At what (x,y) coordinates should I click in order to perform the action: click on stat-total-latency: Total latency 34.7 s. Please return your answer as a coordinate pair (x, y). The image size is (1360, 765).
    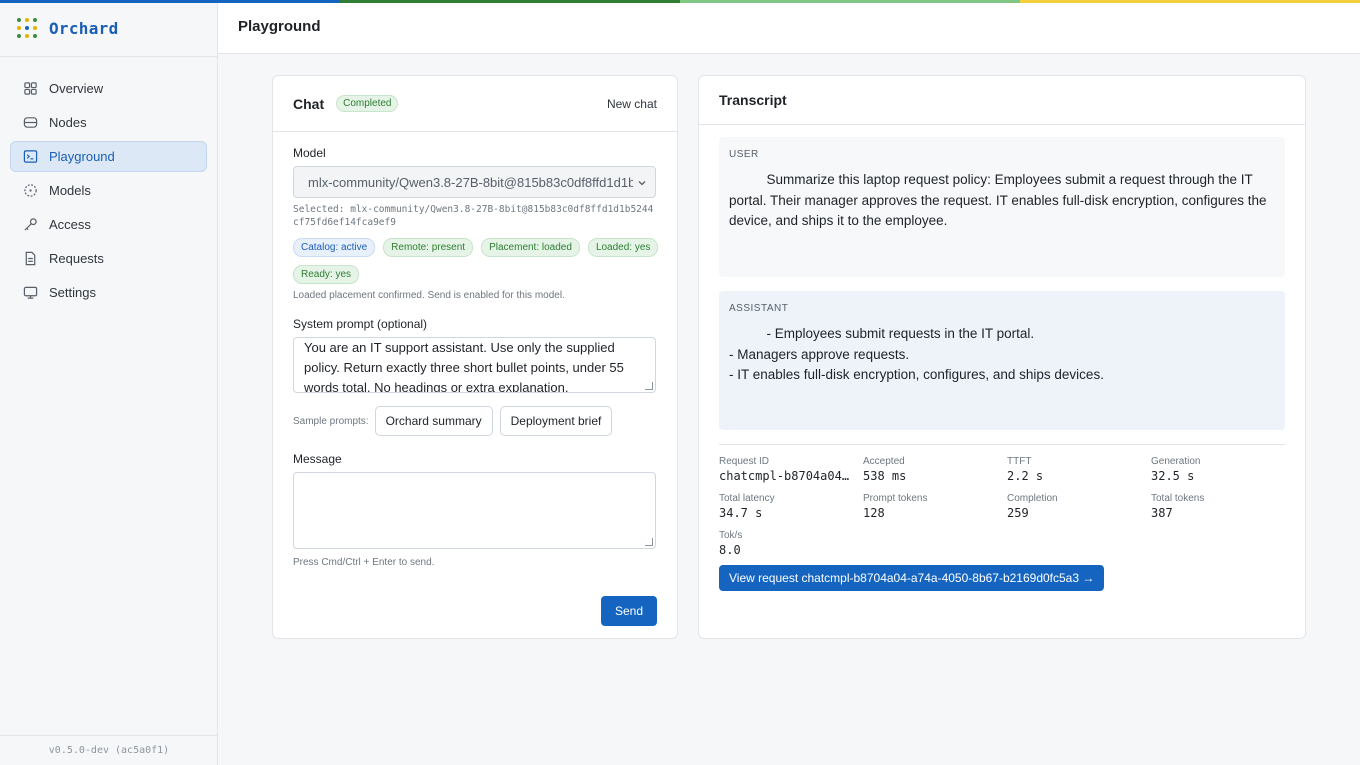
    Looking at the image, I should click on (747, 506).